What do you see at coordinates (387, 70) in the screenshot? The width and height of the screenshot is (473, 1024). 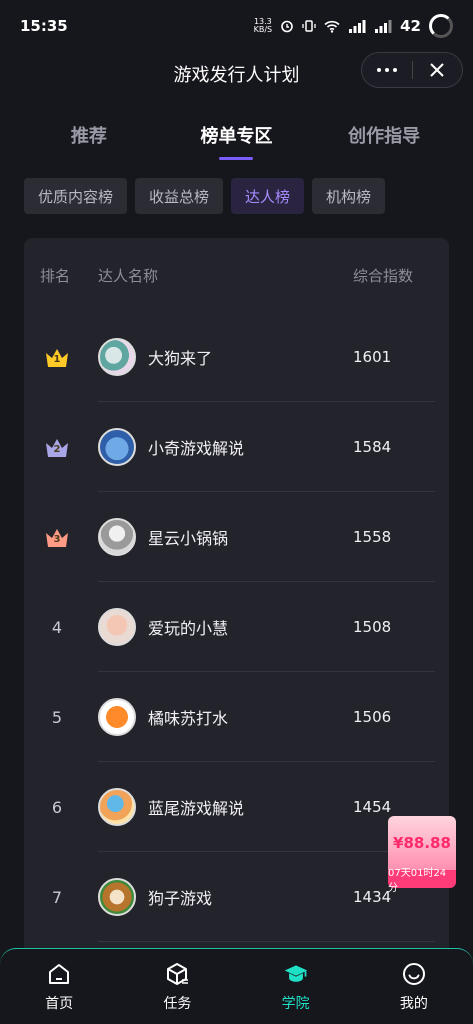 I see `more-dots-icon` at bounding box center [387, 70].